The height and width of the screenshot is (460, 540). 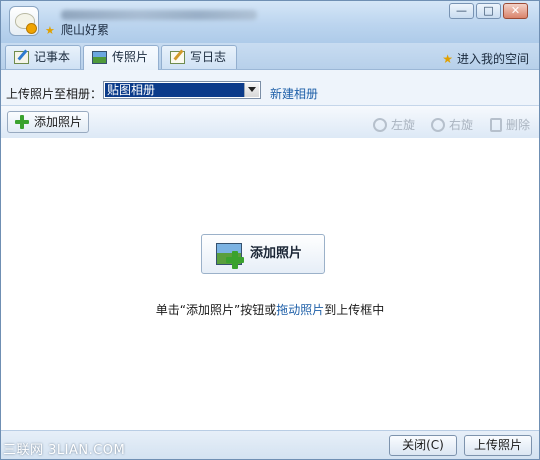 What do you see at coordinates (159, 15) in the screenshot?
I see `blurred-account-info` at bounding box center [159, 15].